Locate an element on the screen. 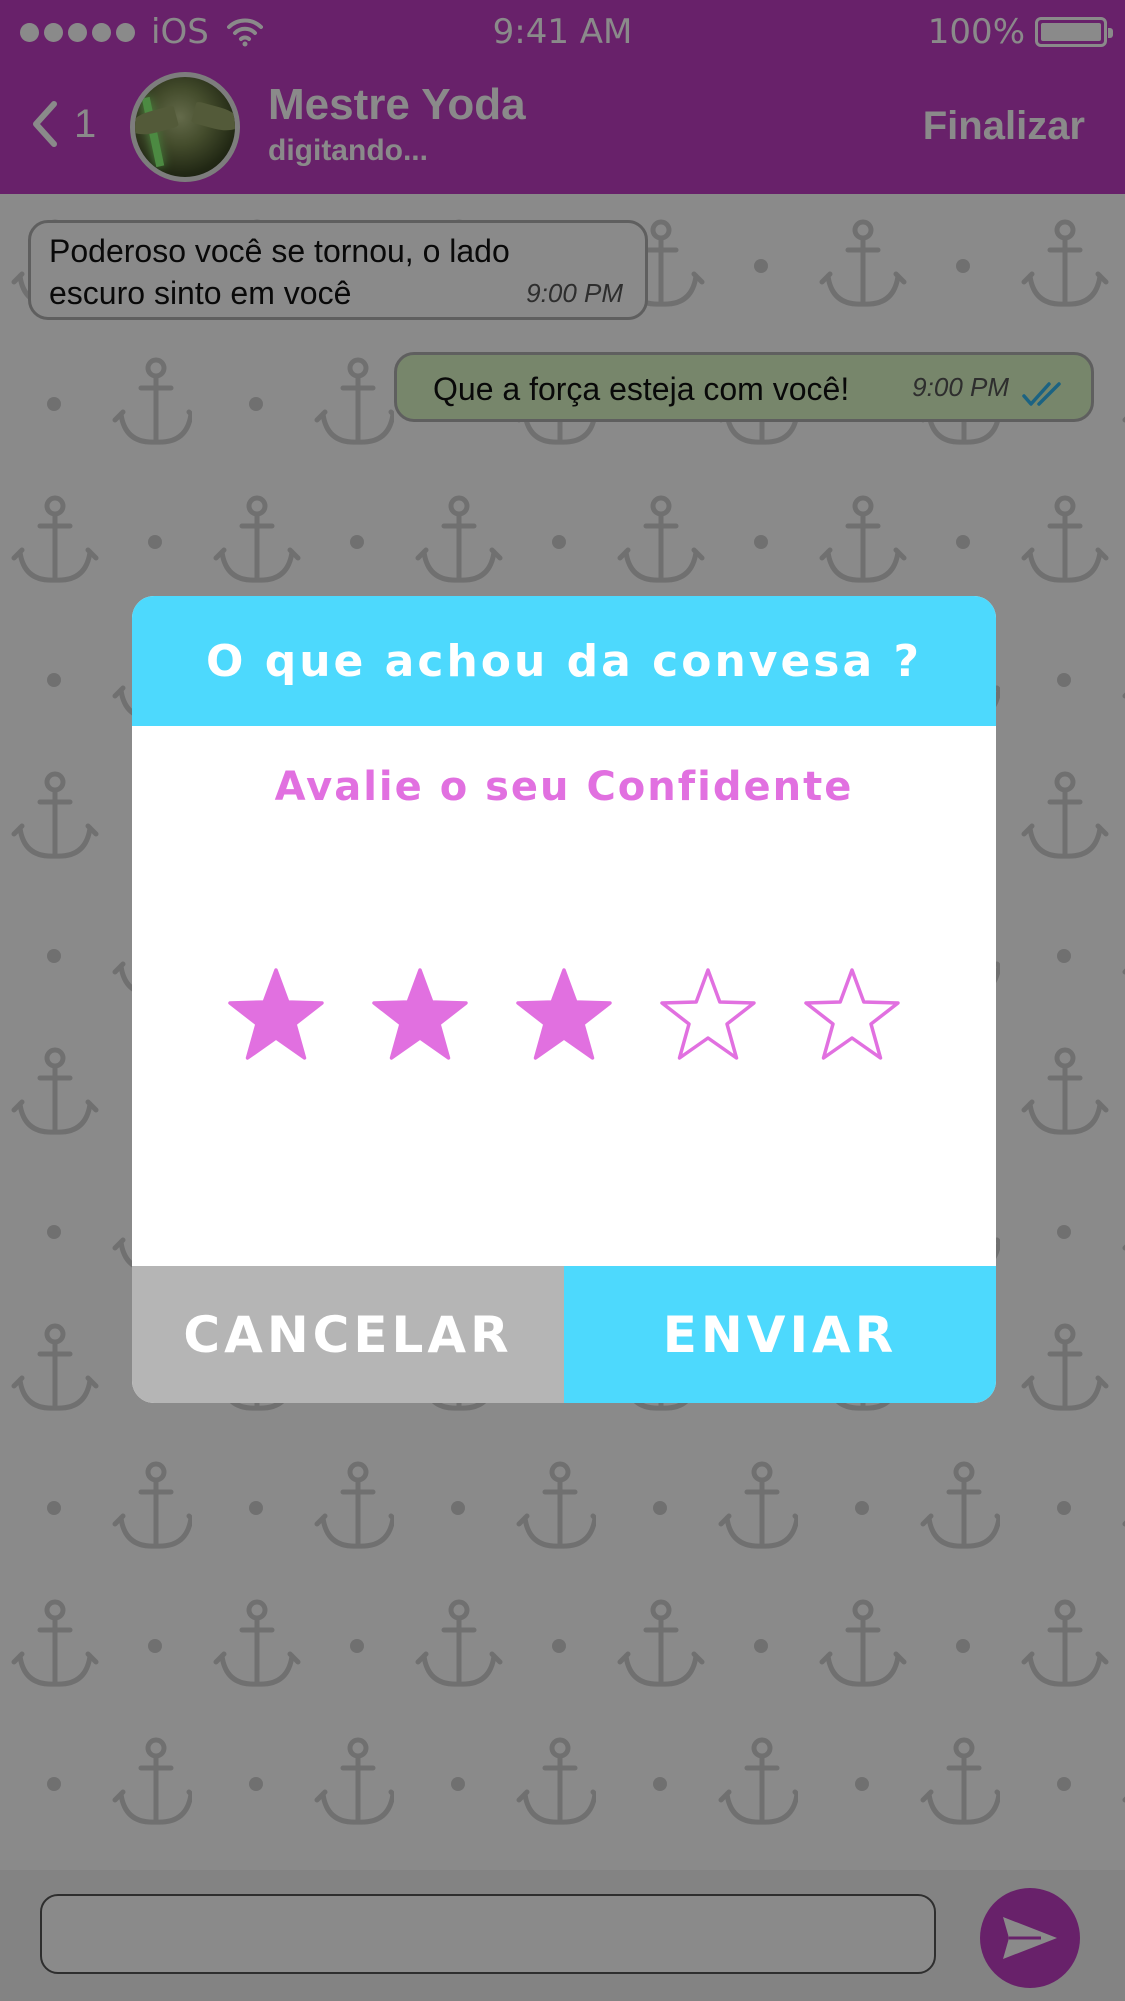 This screenshot has width=1125, height=2001. dialog-subtitle: Avalie o seu Confidente is located at coordinates (564, 787).